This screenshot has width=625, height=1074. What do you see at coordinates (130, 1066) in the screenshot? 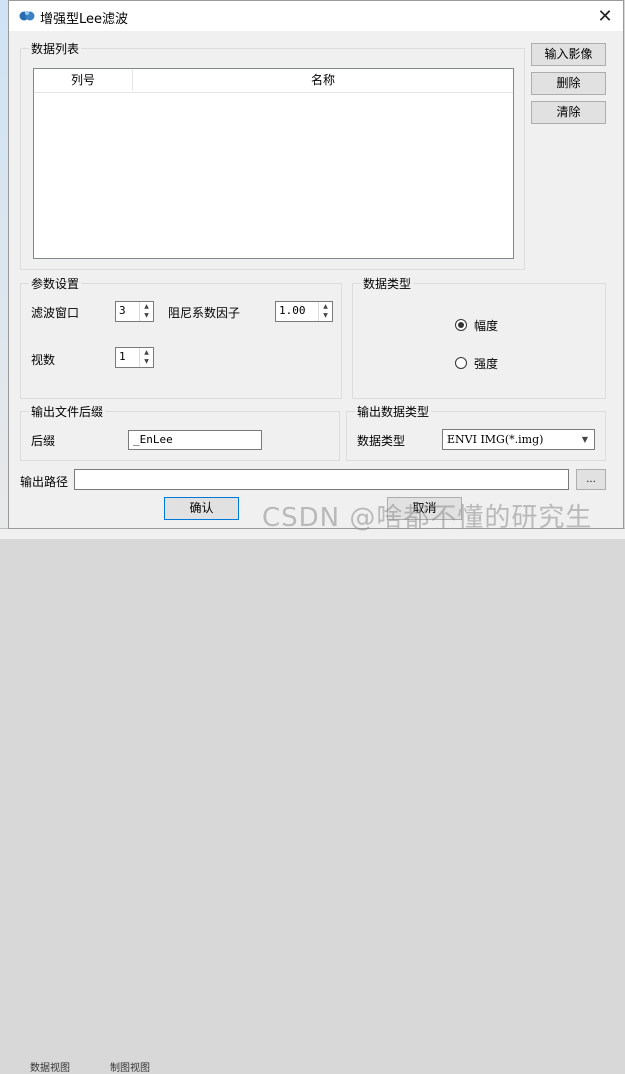
I see `background-tab-layout-view: 制图视图` at bounding box center [130, 1066].